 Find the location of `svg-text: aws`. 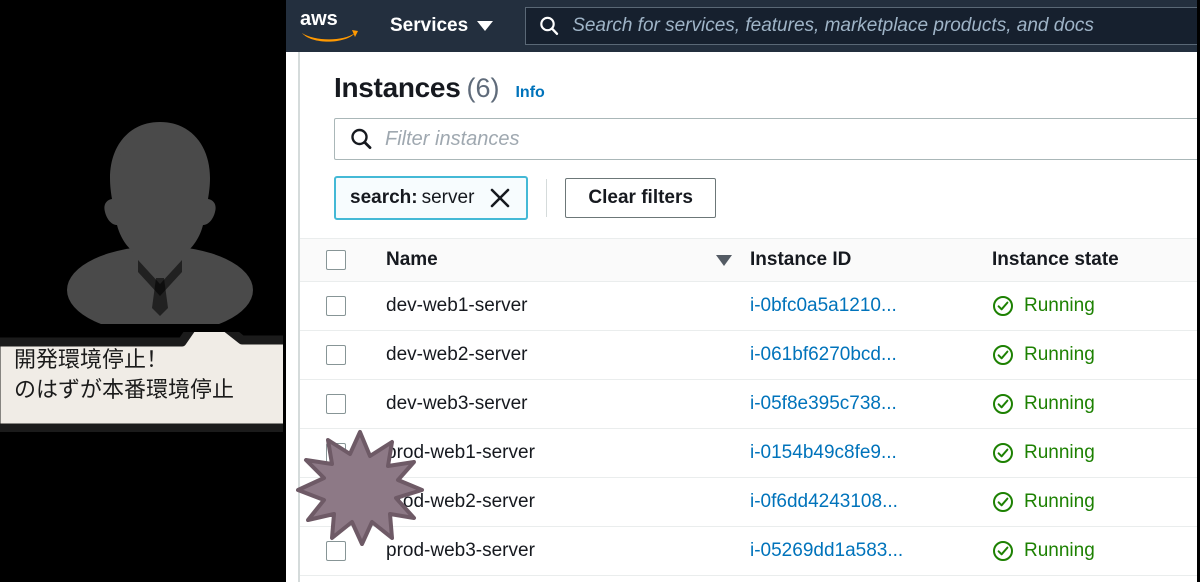

svg-text: aws is located at coordinates (319, 19).